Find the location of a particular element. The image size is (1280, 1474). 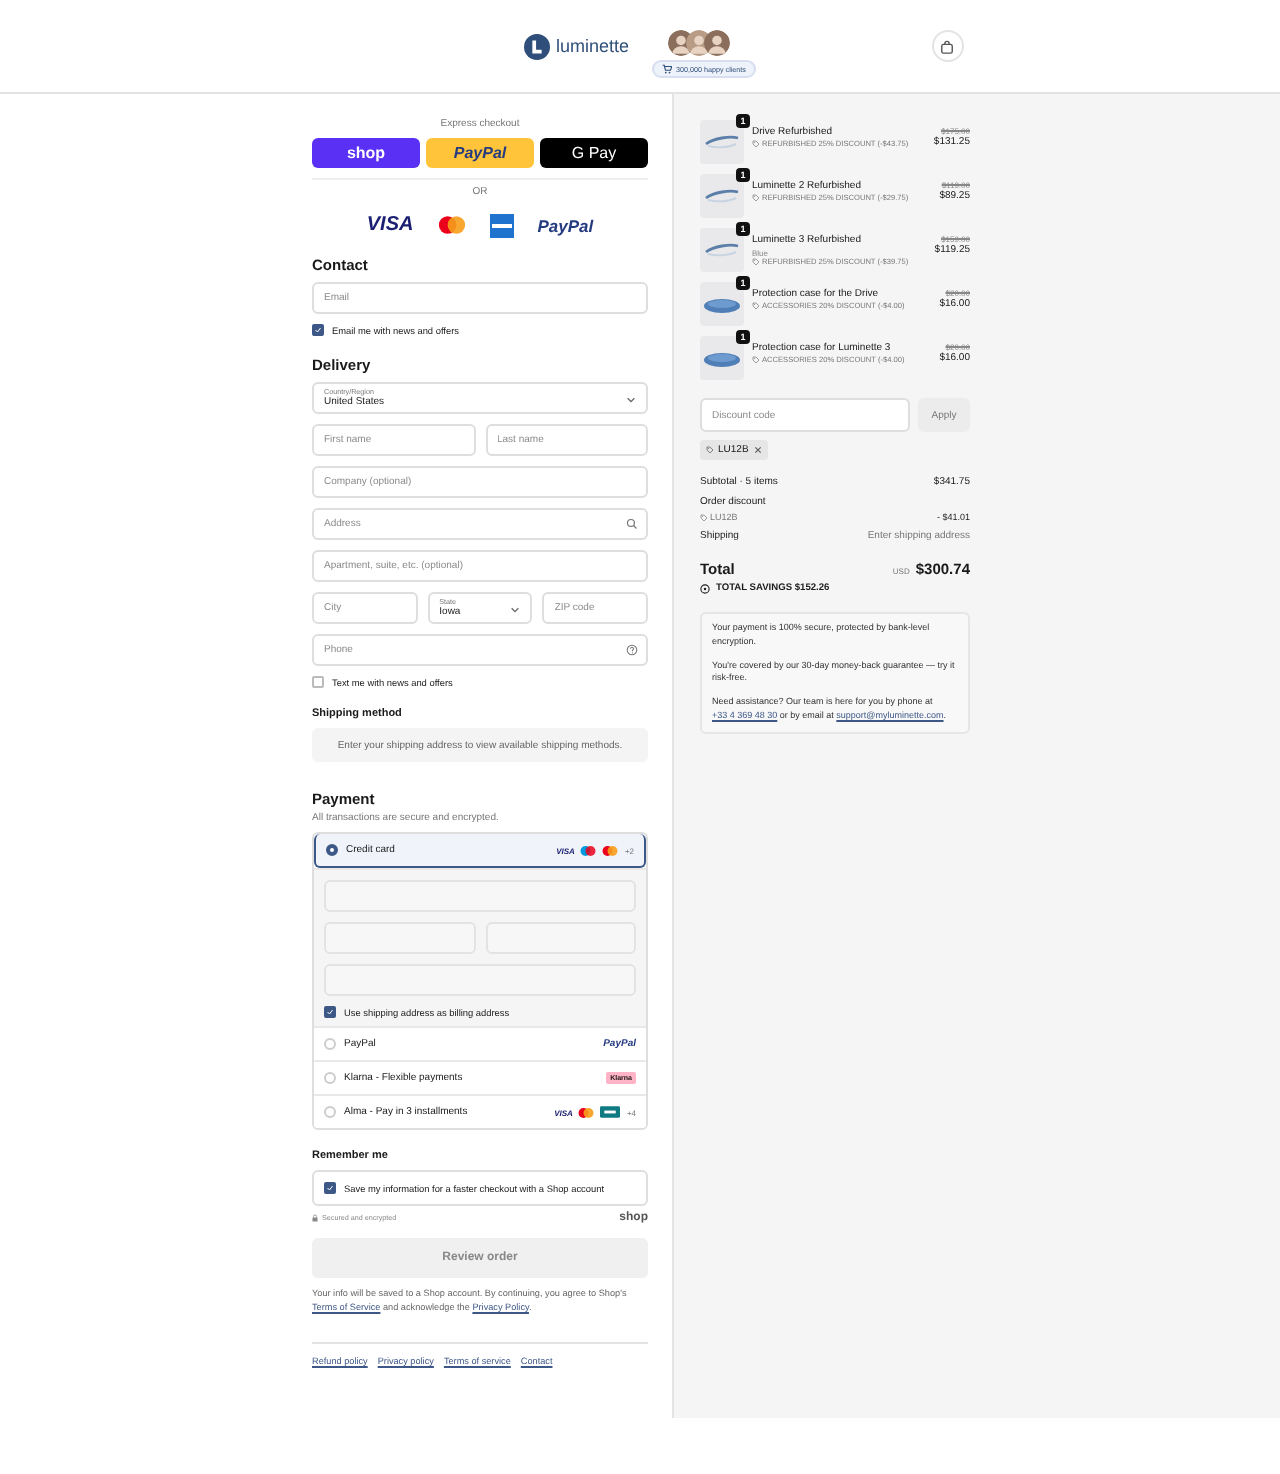

logo-icon is located at coordinates (537, 46).